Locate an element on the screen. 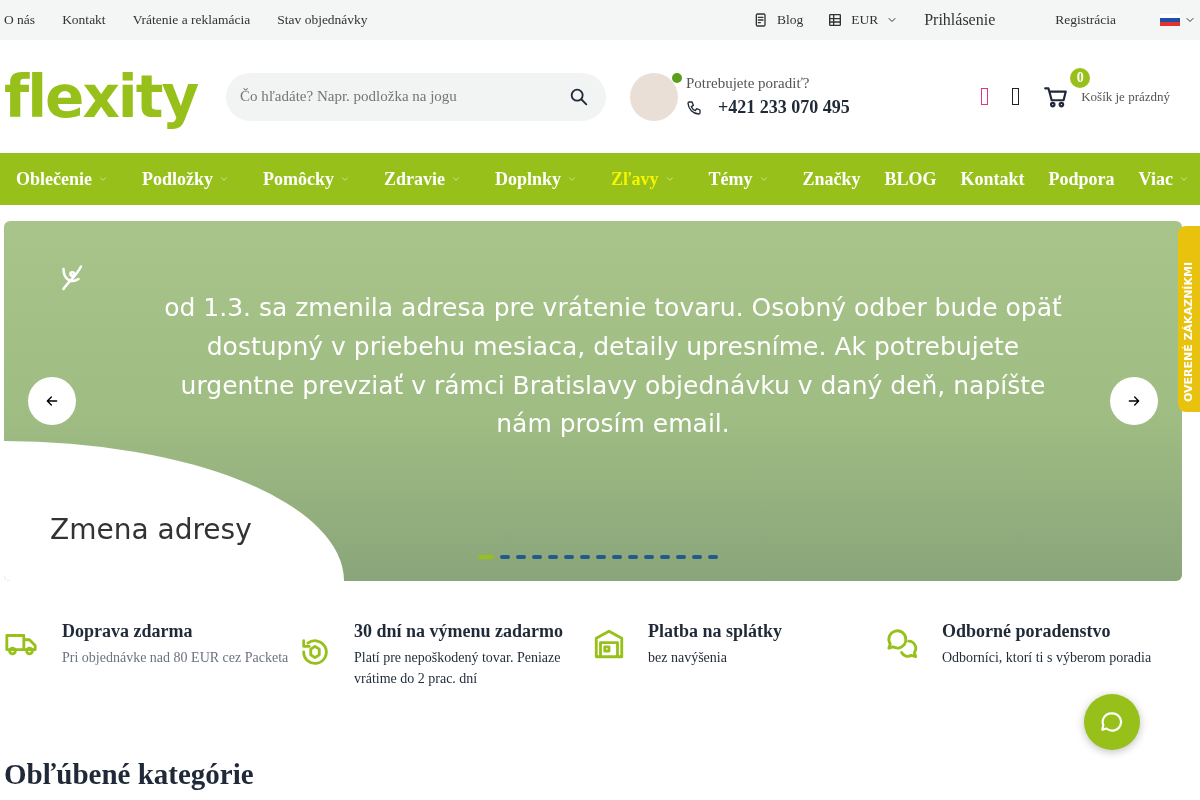  top-link: Stav objednávky is located at coordinates (322, 20).